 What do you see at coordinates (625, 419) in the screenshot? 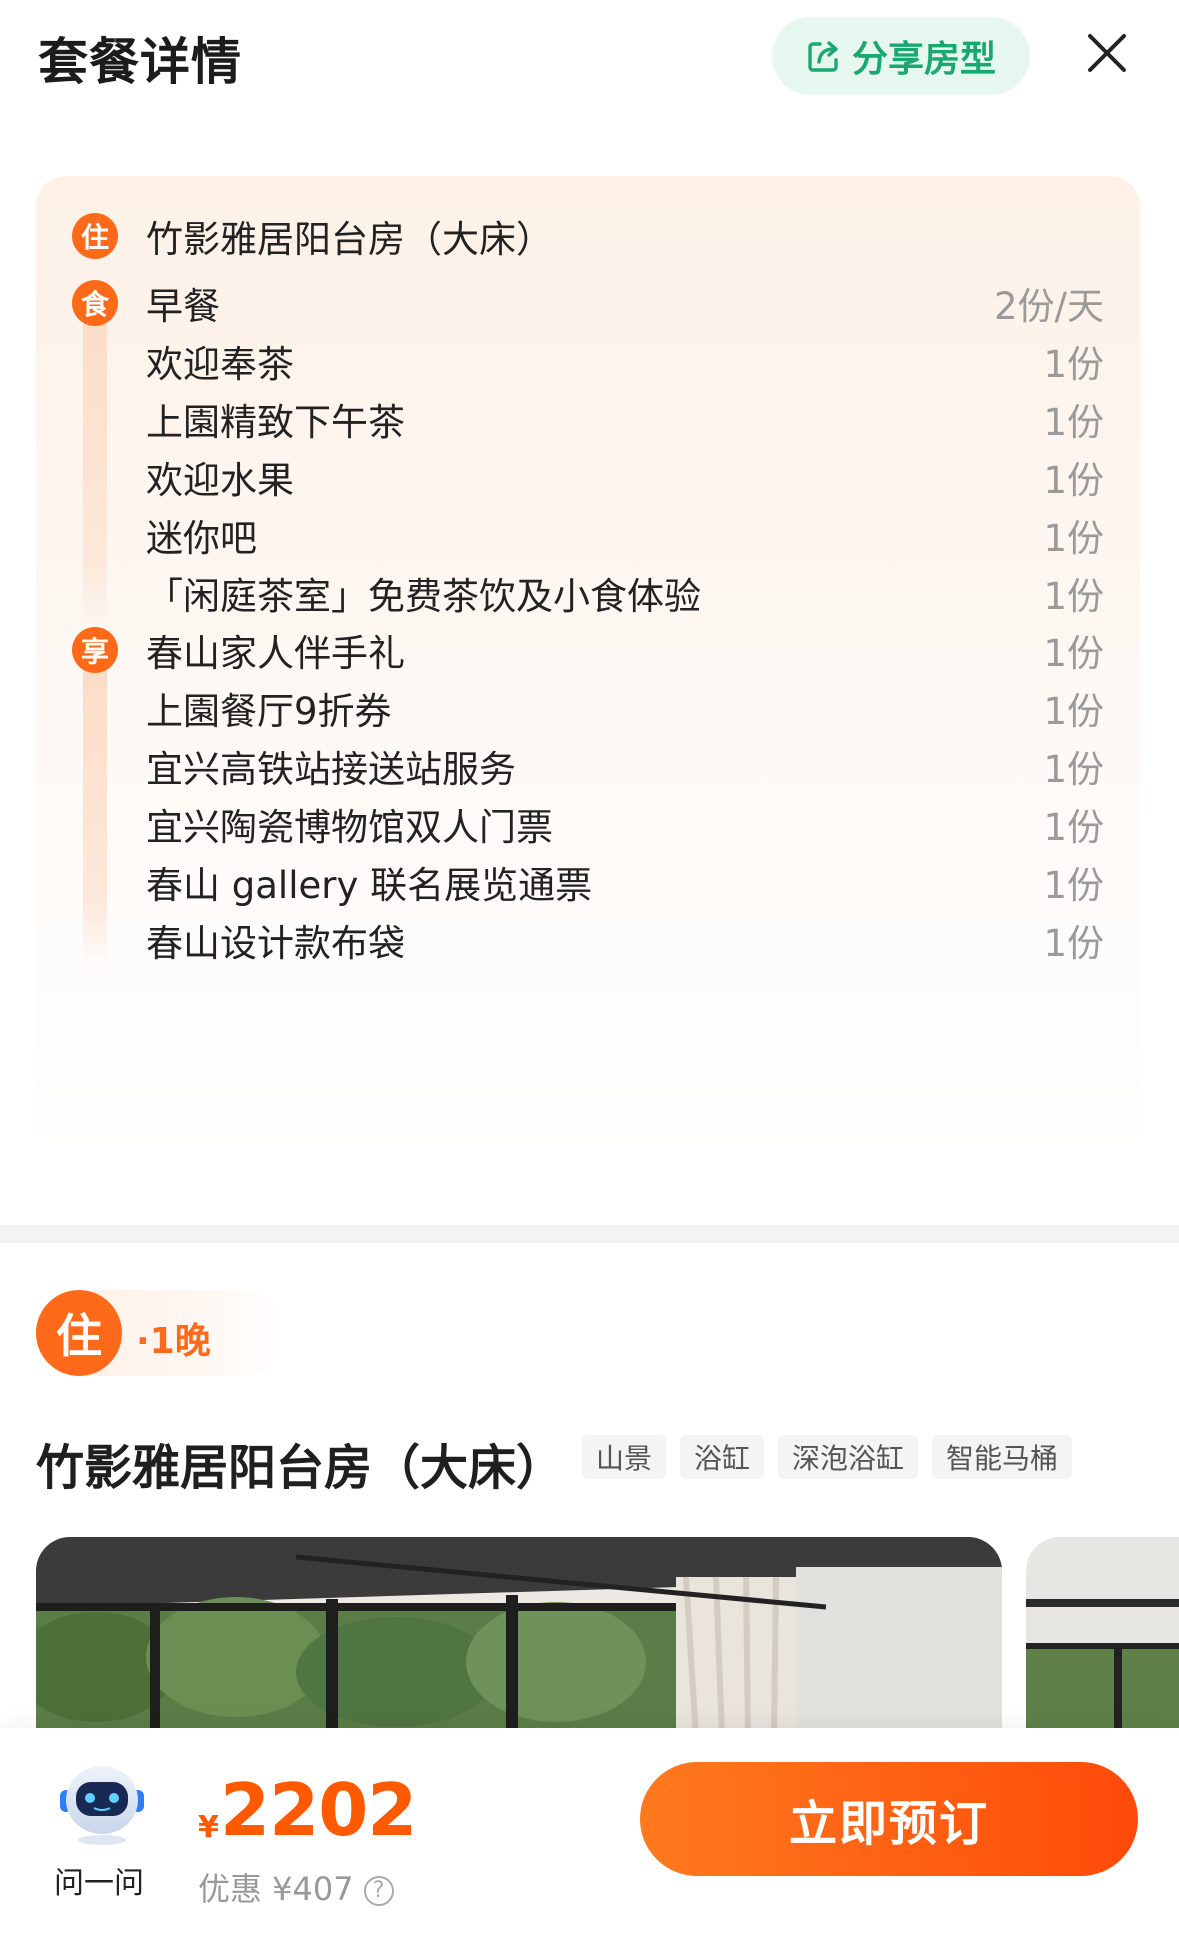
I see `list-item: 上園精致下午茶 1份` at bounding box center [625, 419].